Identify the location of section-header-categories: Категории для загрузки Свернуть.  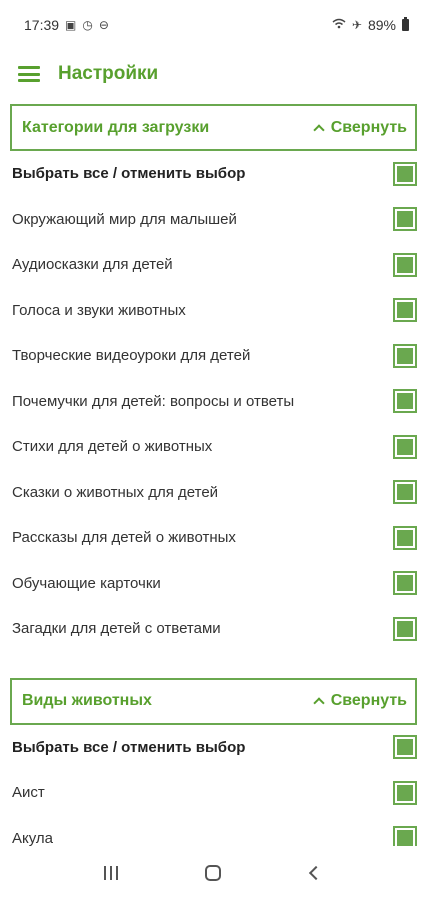
(213, 127).